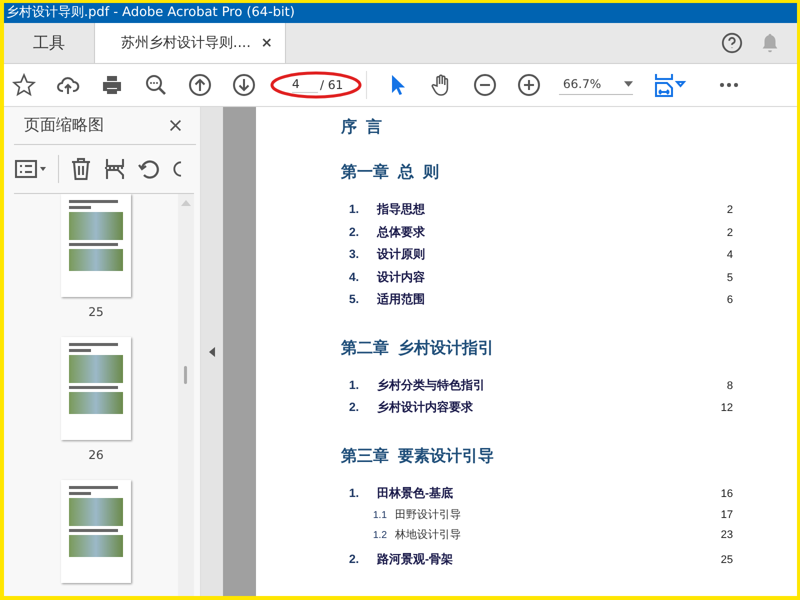  Describe the element at coordinates (558, 534) in the screenshot. I see `toc-entry: 林地设计引导` at that location.